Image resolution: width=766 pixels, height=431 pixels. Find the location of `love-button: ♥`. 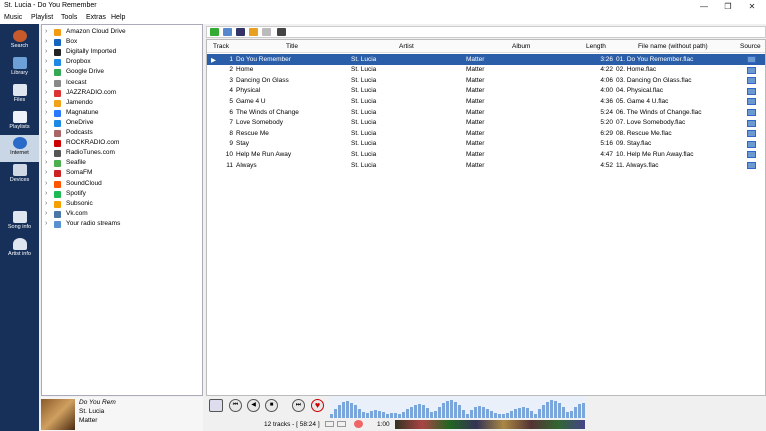

love-button: ♥ is located at coordinates (317, 405).